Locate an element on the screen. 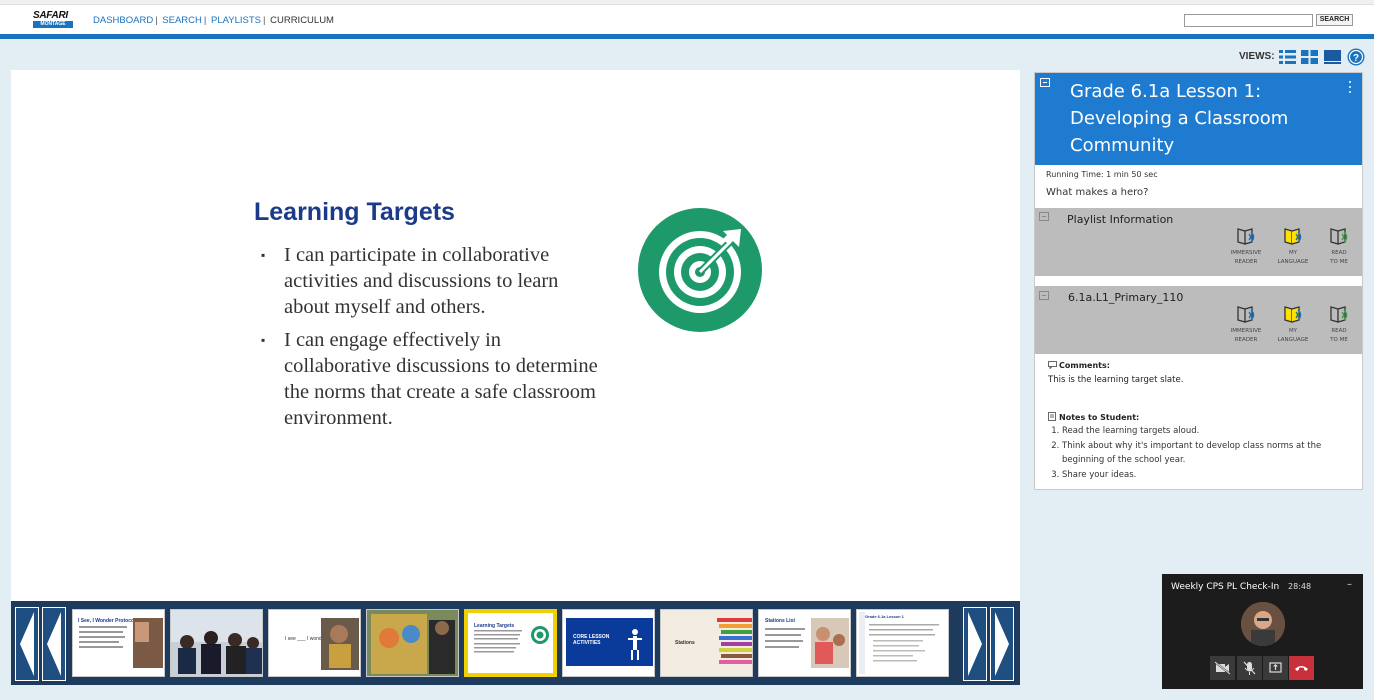  comment-icon is located at coordinates (1052, 365).